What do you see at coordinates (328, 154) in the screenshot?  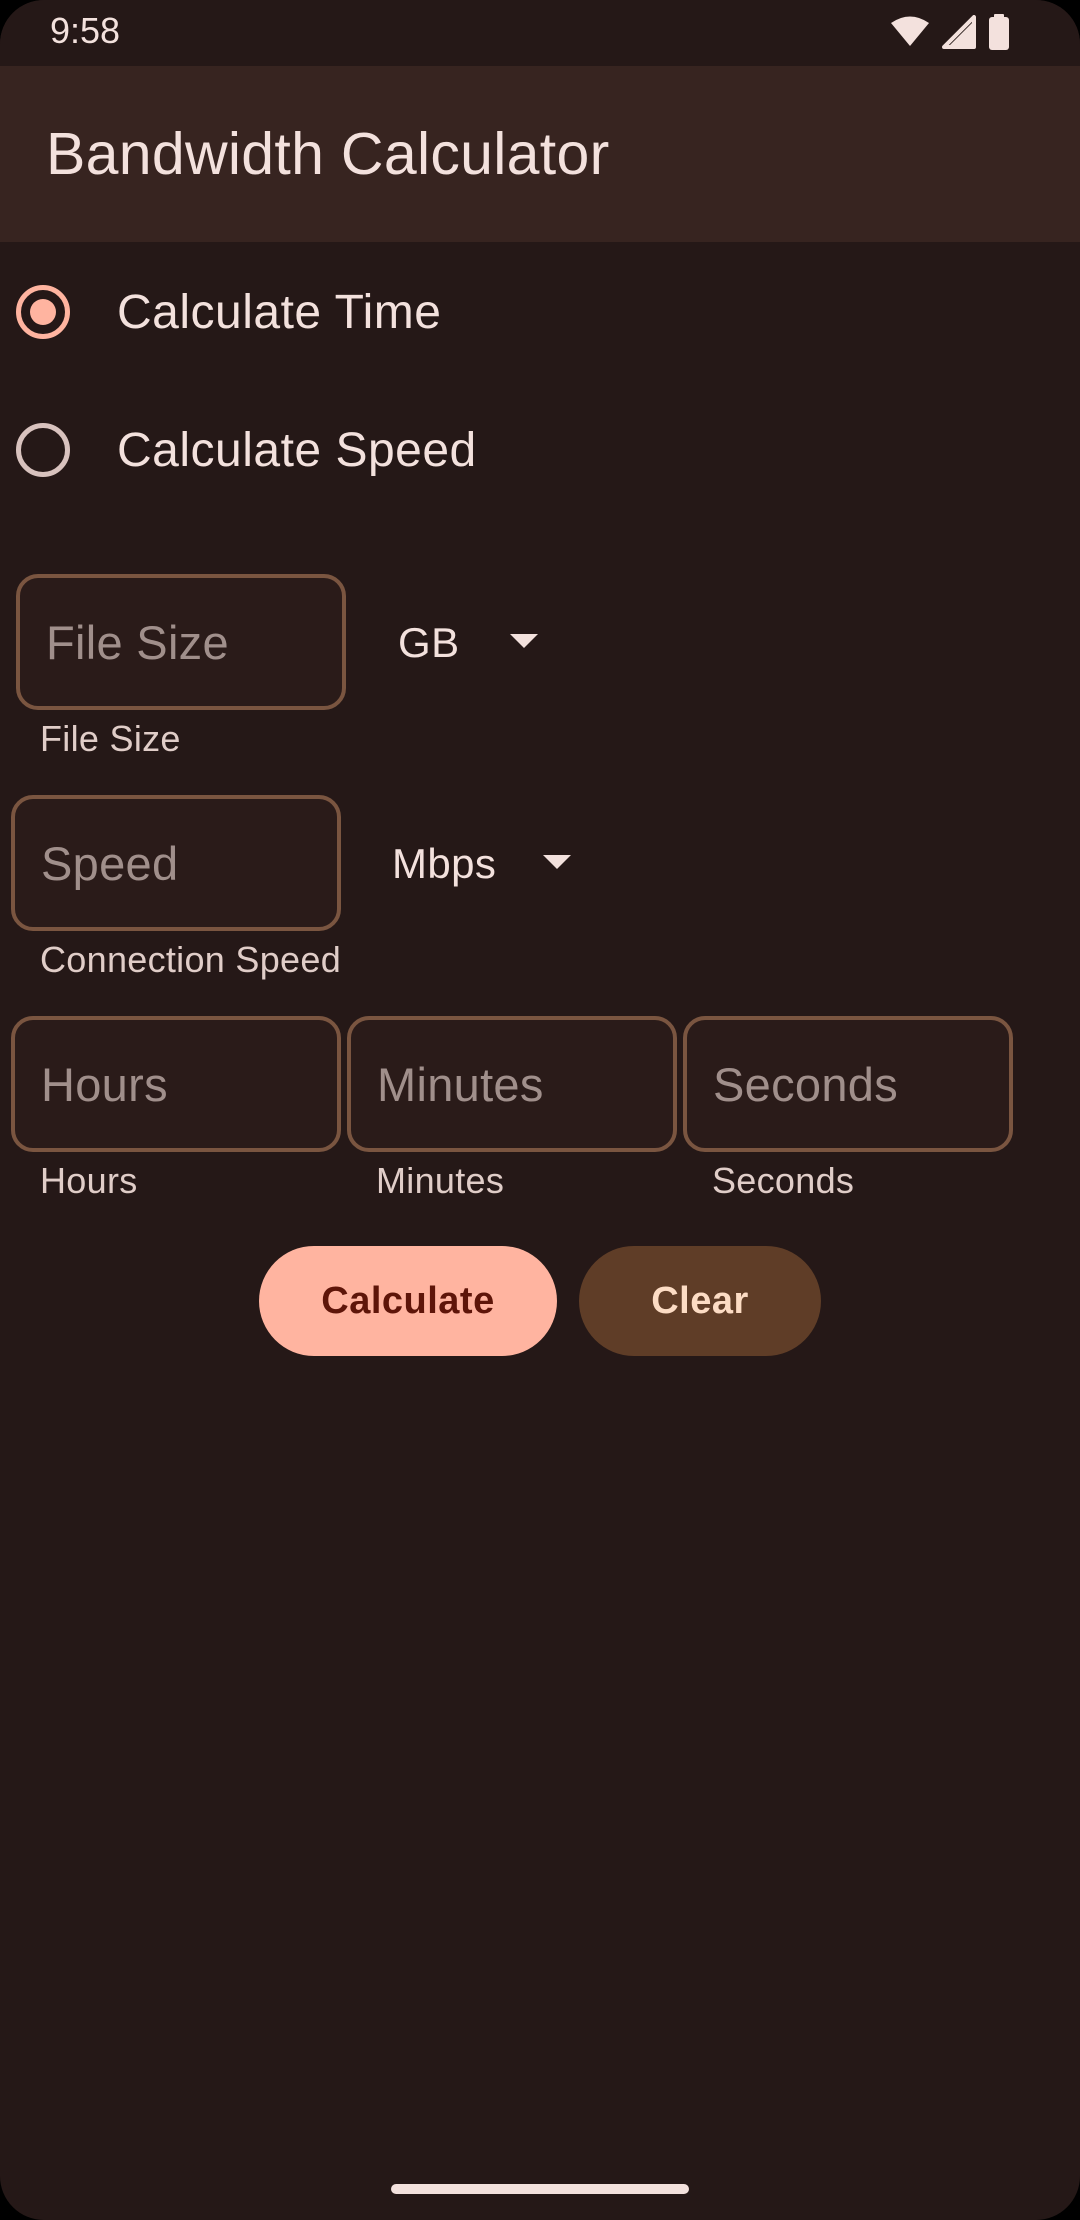 I see `app-title: Bandwidth Calculator` at bounding box center [328, 154].